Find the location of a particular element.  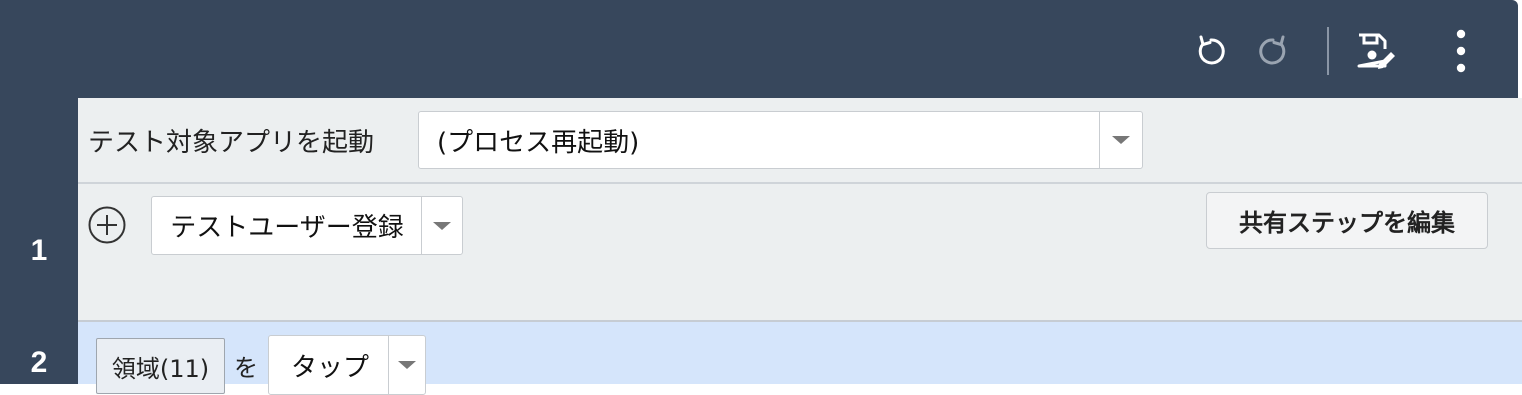

particle-label: を is located at coordinates (246, 368).